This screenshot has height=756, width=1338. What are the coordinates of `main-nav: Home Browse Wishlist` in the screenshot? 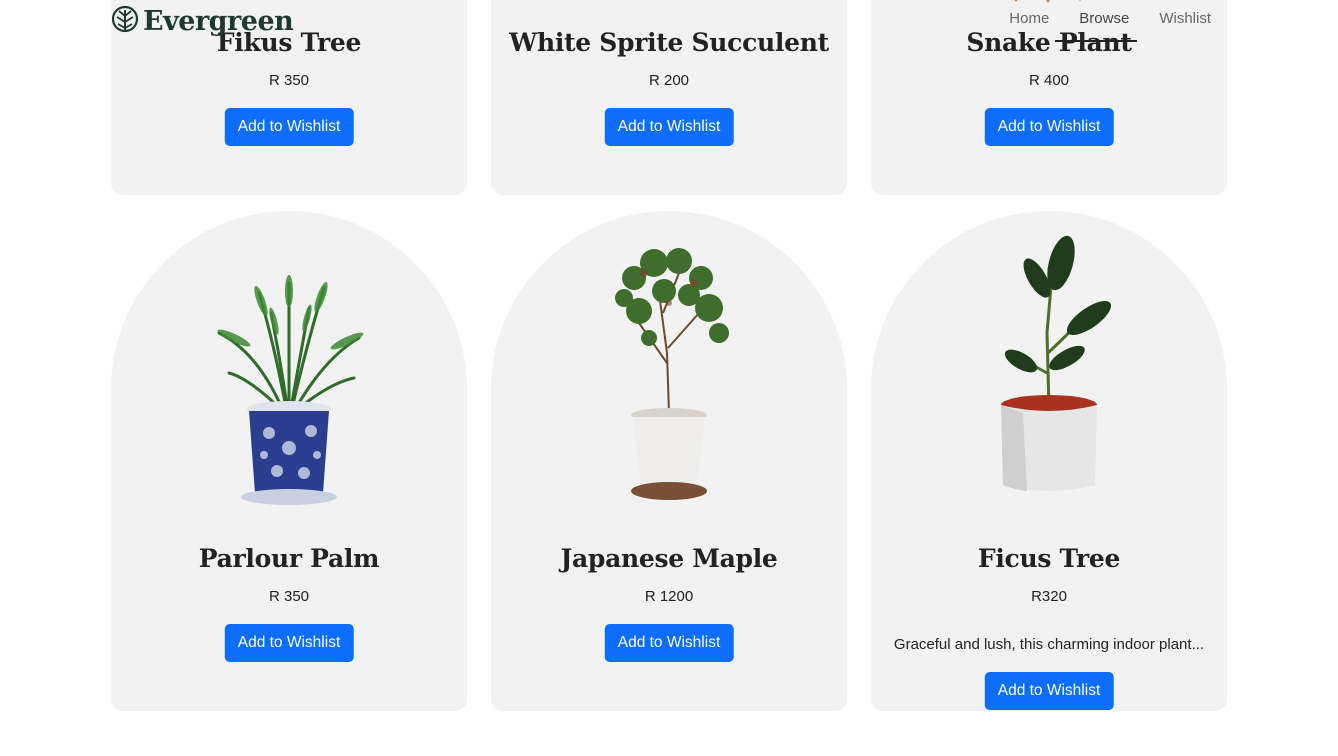 It's located at (1110, 18).